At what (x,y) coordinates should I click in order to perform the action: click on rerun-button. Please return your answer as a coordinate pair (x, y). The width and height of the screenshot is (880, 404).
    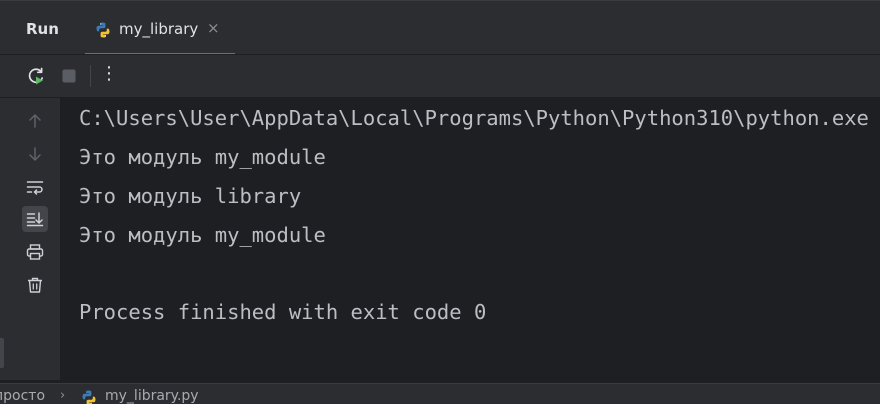
    Looking at the image, I should click on (36, 76).